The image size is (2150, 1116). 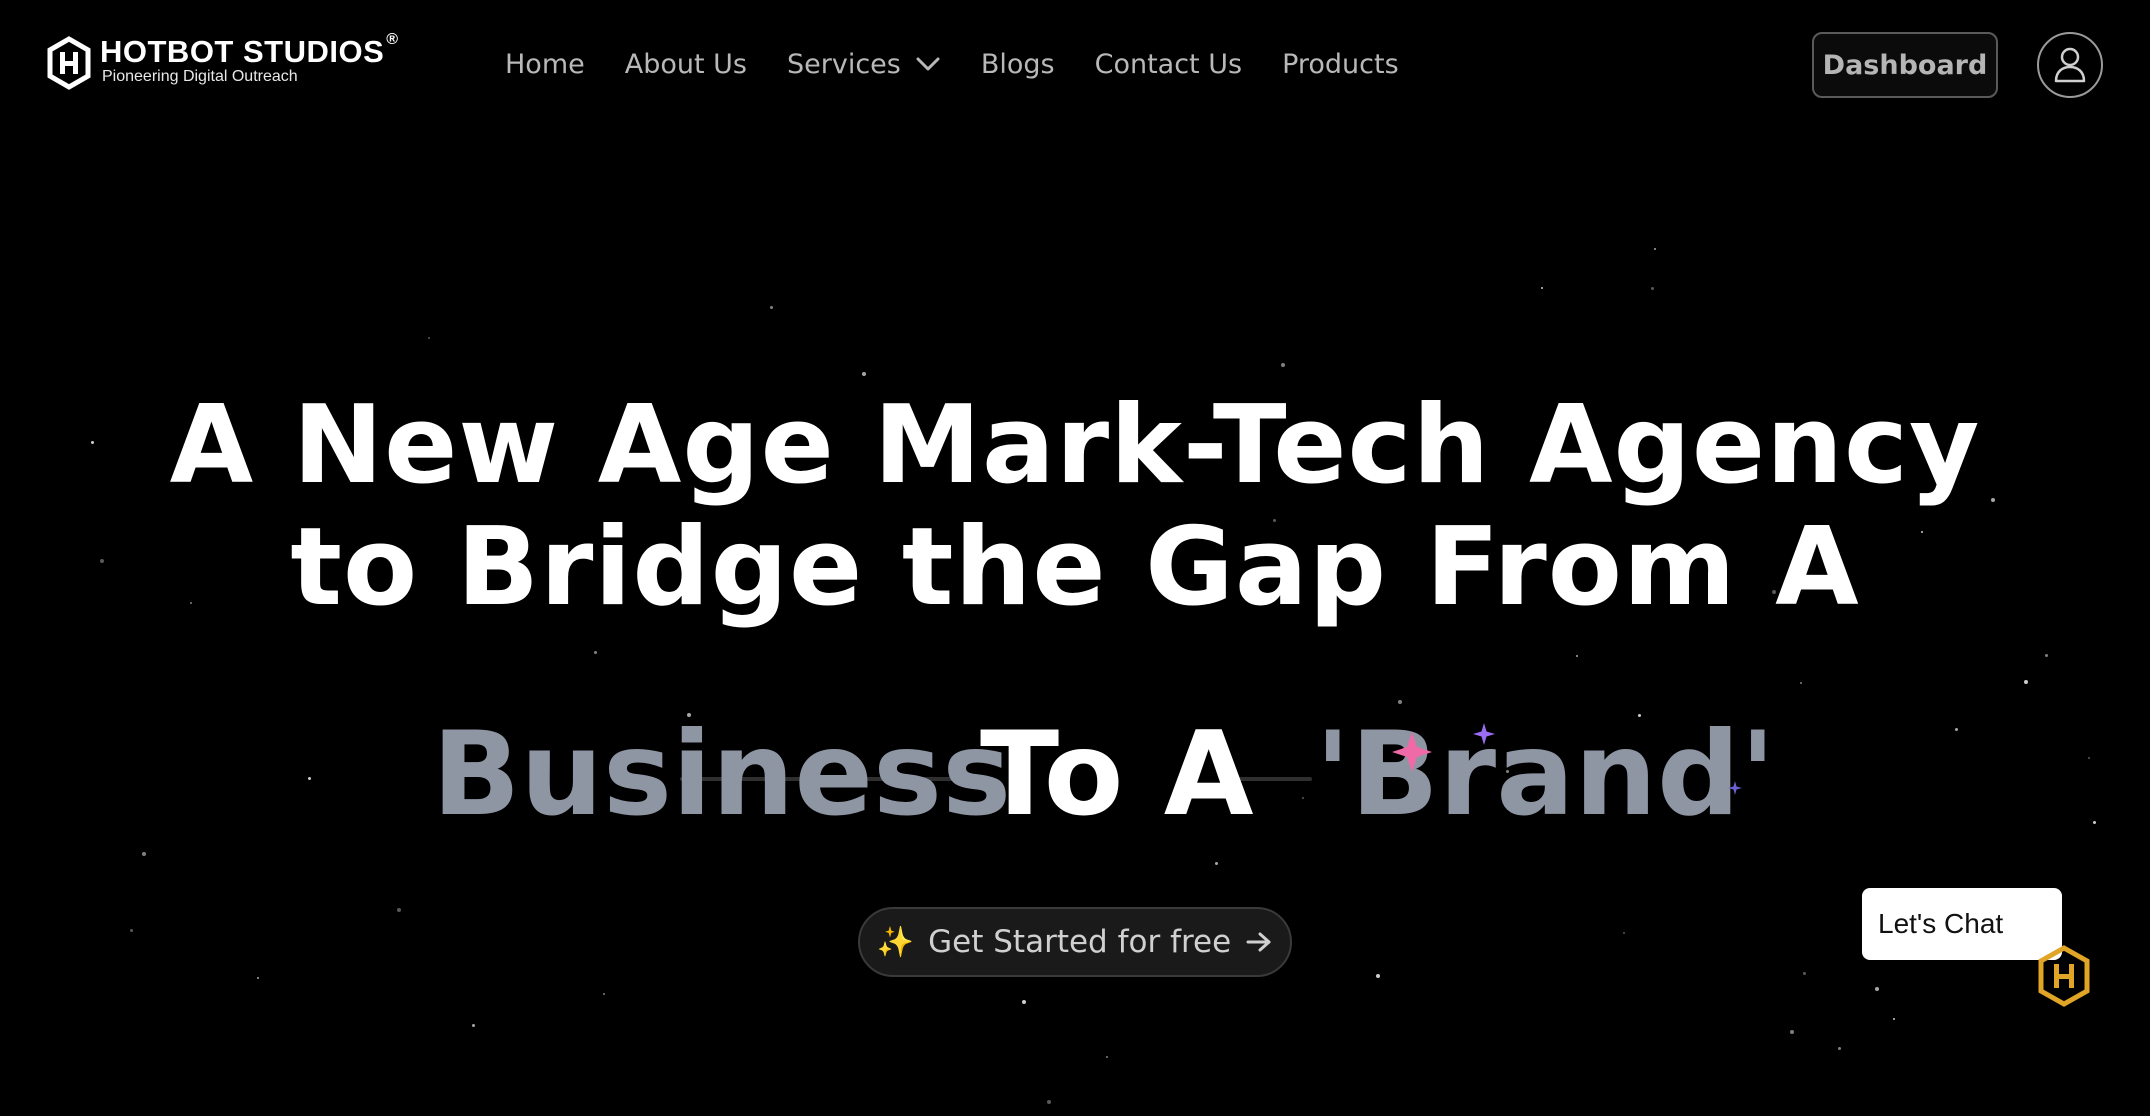 What do you see at coordinates (1905, 65) in the screenshot?
I see `dashboard-button: Dashboard` at bounding box center [1905, 65].